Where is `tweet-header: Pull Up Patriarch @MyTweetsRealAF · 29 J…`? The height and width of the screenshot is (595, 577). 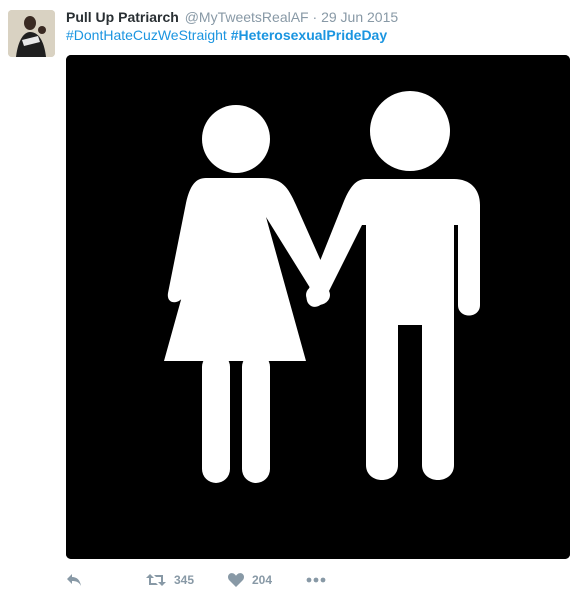
tweet-header: Pull Up Patriarch @MyTweetsRealAF · 29 J… is located at coordinates (232, 17).